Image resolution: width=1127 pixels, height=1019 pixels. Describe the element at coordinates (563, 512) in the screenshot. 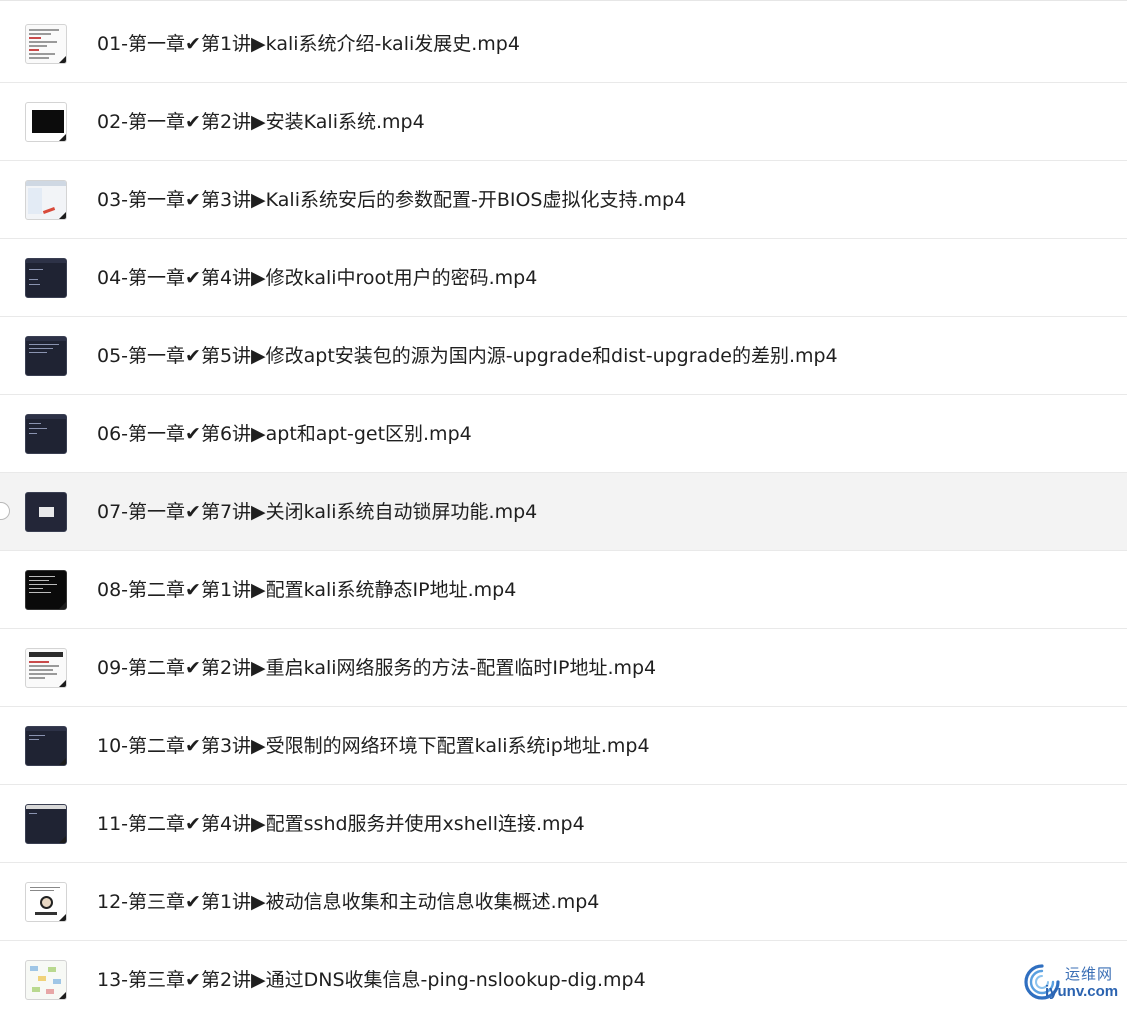

I see `file-row: 07-第一章✔第7讲▶关闭kali系统自动锁屏功能.mp4` at that location.